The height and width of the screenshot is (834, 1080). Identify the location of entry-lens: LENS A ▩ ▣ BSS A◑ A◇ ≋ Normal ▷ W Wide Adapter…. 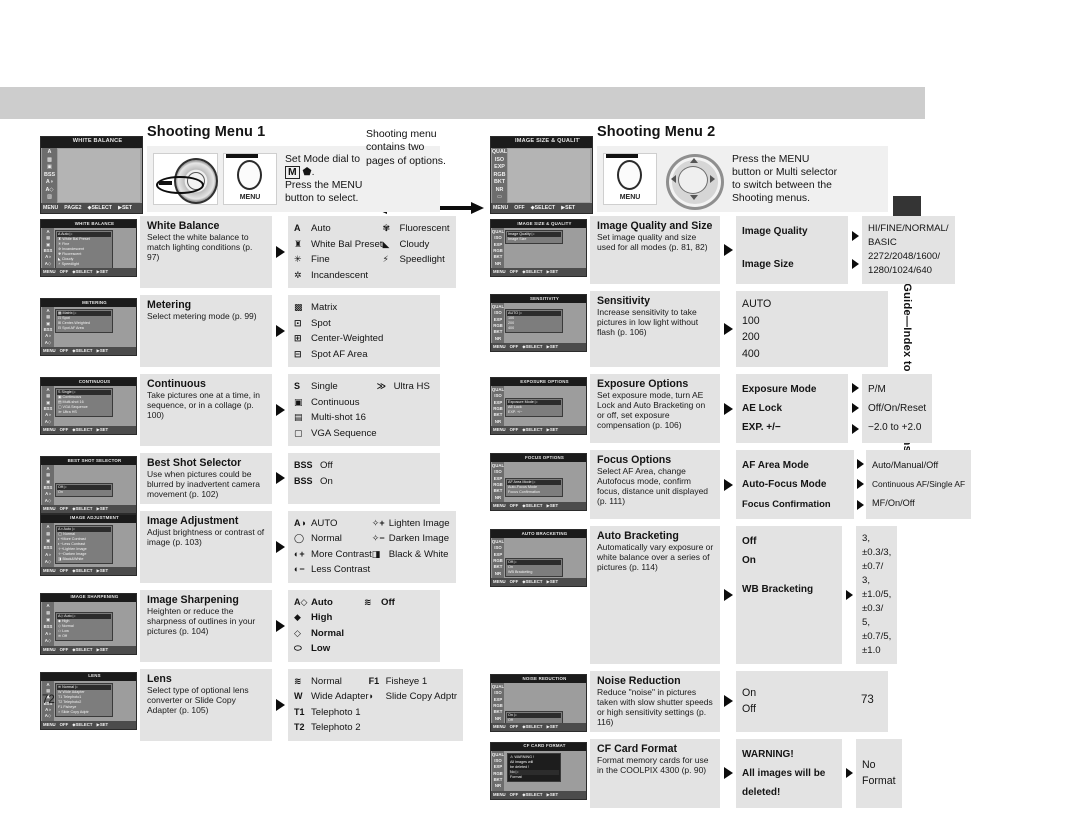
(252, 704).